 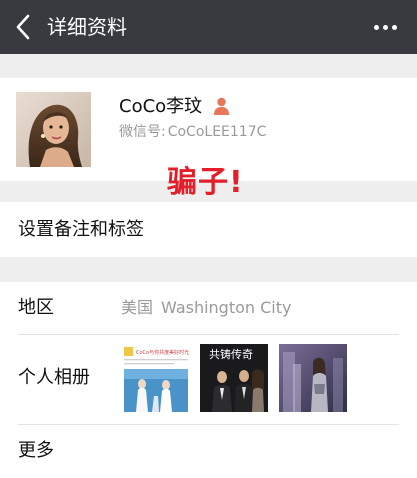 I want to click on page-title: 详细资料, so click(x=87, y=27).